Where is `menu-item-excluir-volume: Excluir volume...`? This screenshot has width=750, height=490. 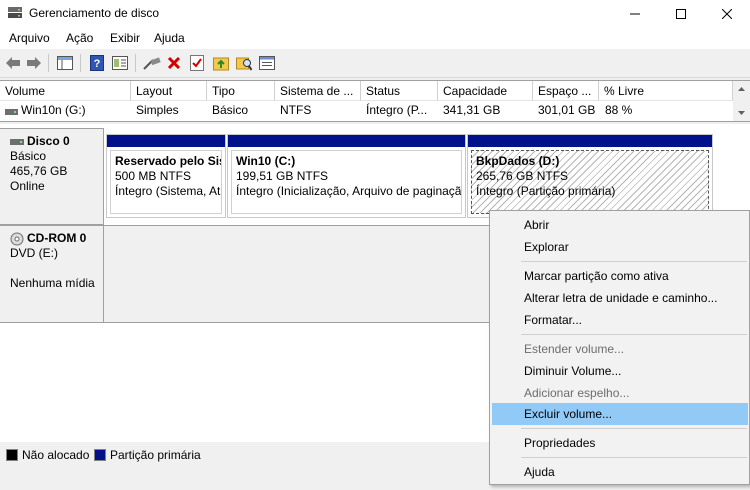
menu-item-excluir-volume: Excluir volume... is located at coordinates (620, 414).